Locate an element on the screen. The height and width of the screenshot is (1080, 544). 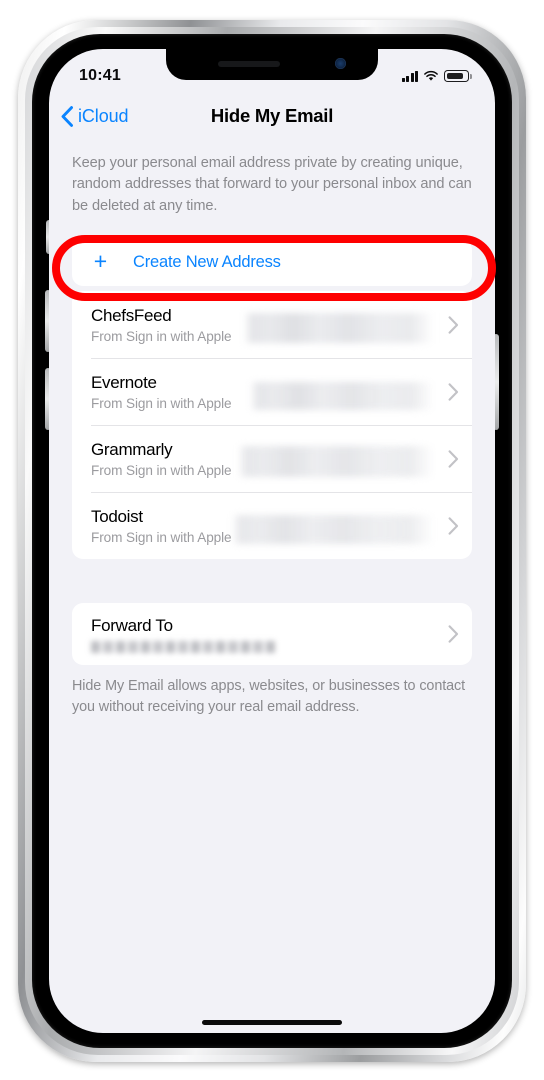
signal-bars-icon is located at coordinates (409, 76).